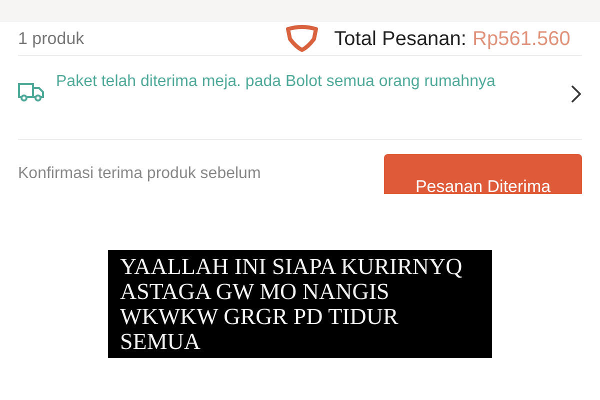  I want to click on order-received-button: Pesanan Diterima, so click(483, 174).